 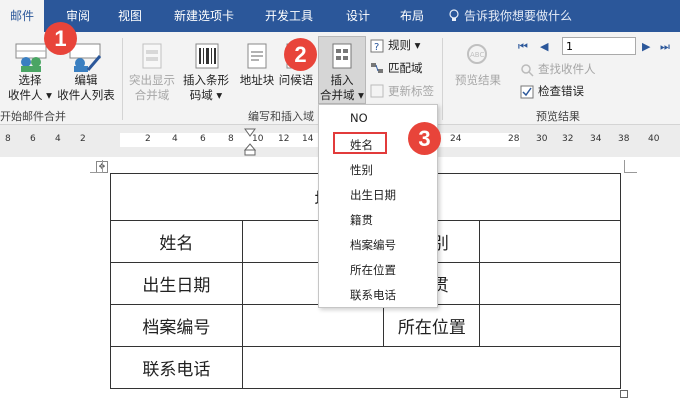 What do you see at coordinates (596, 139) in the screenshot?
I see `ruler-number: 34` at bounding box center [596, 139].